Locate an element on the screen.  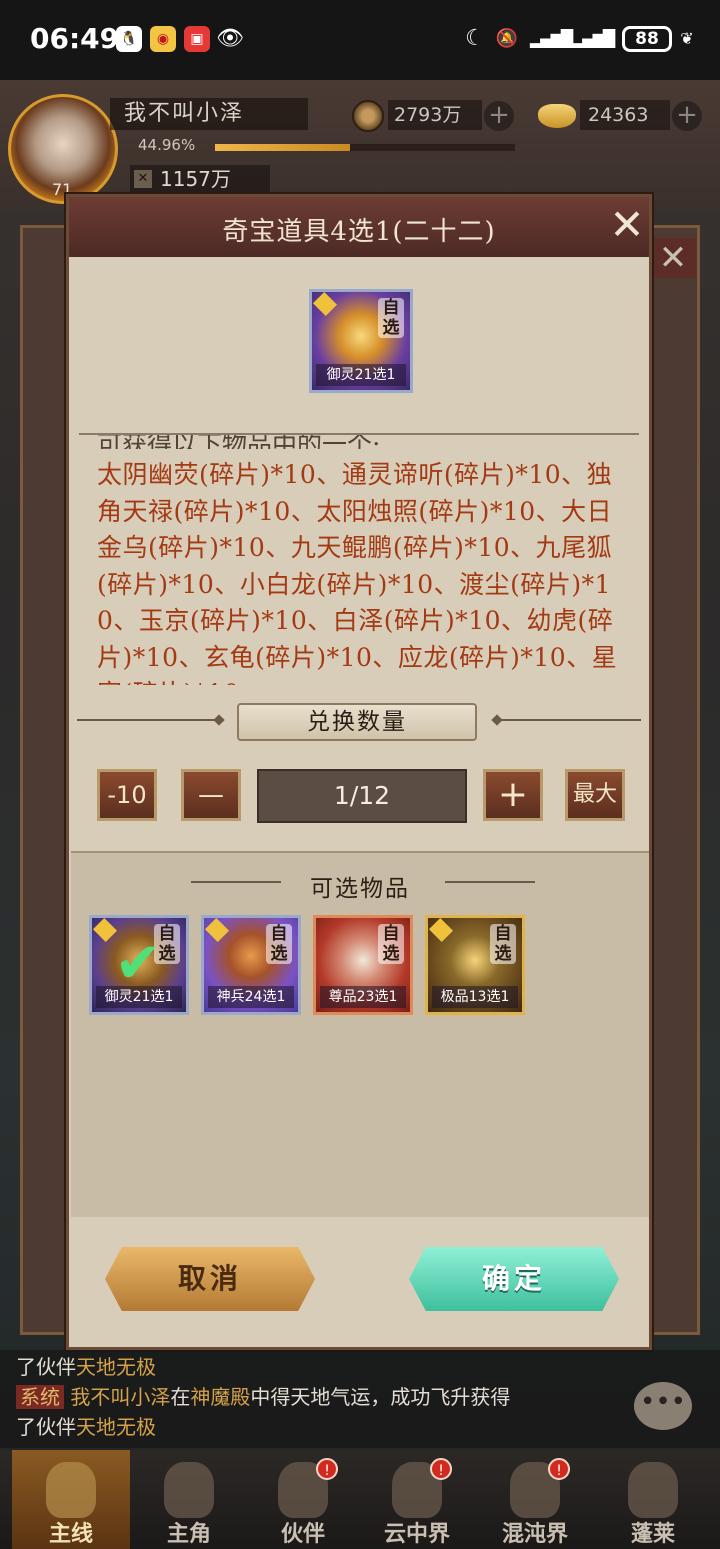
chat-text: 在 is located at coordinates (180, 1397).